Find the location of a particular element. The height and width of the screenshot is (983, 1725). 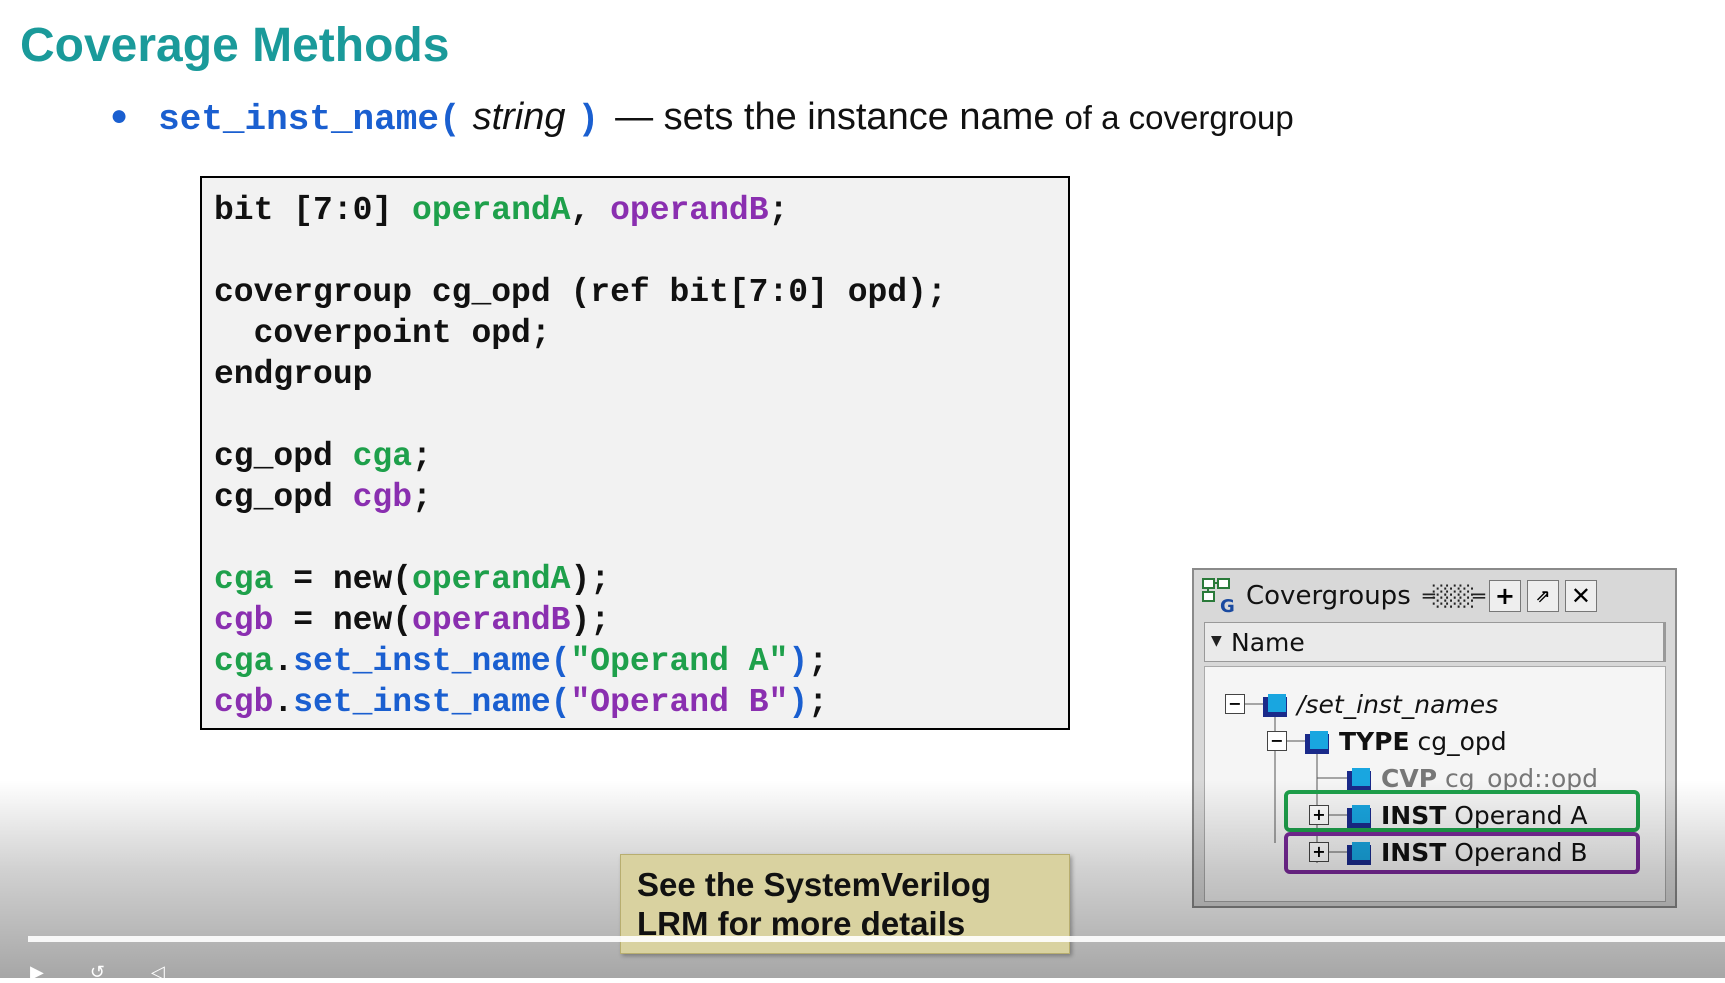

panel-header: G Covergroups ═░░░═ + ⇗ ✕ is located at coordinates (1434, 596).